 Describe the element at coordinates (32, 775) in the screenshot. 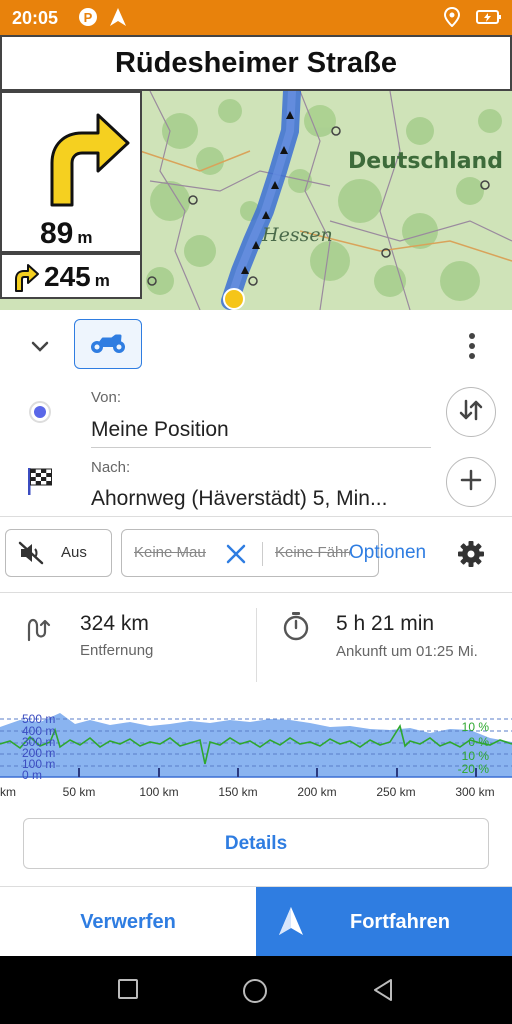

I see `y-label-0: 0 m` at that location.